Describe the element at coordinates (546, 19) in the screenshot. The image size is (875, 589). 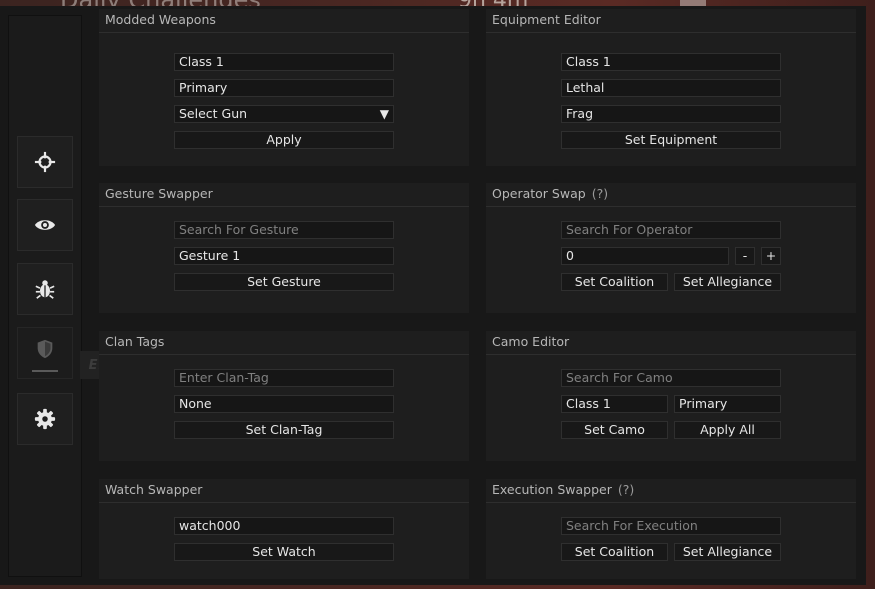
I see `panel-title: Equipment Editor` at that location.